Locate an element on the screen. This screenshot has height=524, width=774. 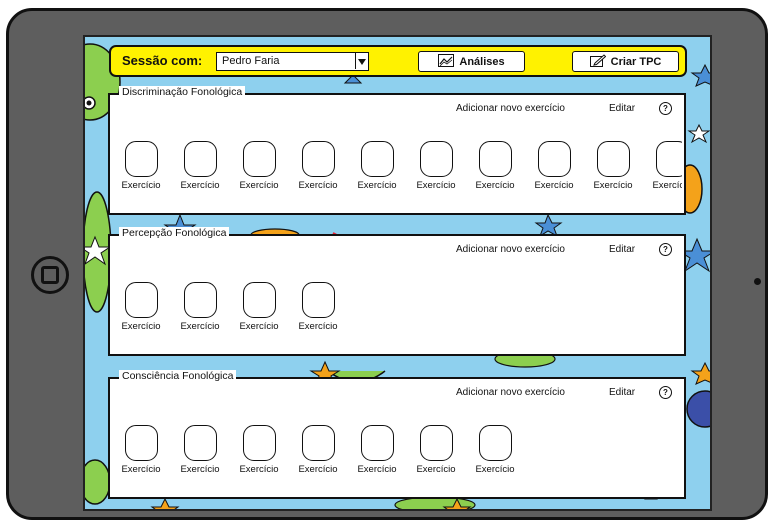
home-button is located at coordinates (50, 275).